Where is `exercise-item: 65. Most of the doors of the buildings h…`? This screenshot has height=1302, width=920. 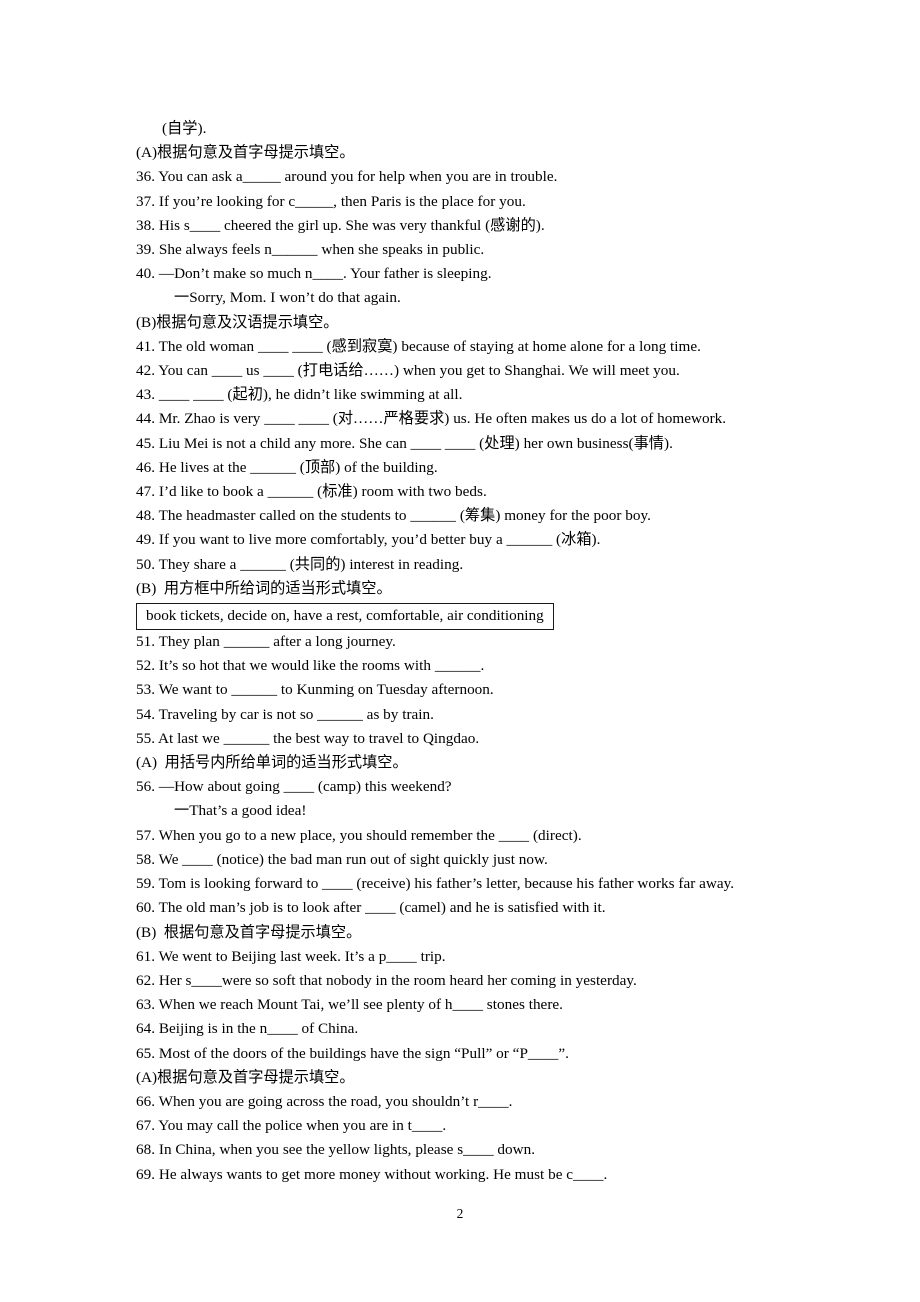 exercise-item: 65. Most of the doors of the buildings h… is located at coordinates (352, 1053).